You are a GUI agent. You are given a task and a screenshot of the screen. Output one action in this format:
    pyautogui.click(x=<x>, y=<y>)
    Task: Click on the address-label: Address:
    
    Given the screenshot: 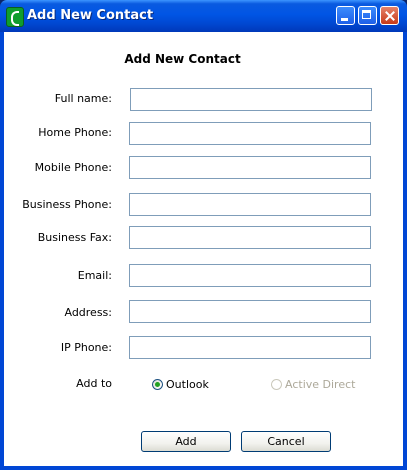 What is the action you would take?
    pyautogui.click(x=88, y=312)
    